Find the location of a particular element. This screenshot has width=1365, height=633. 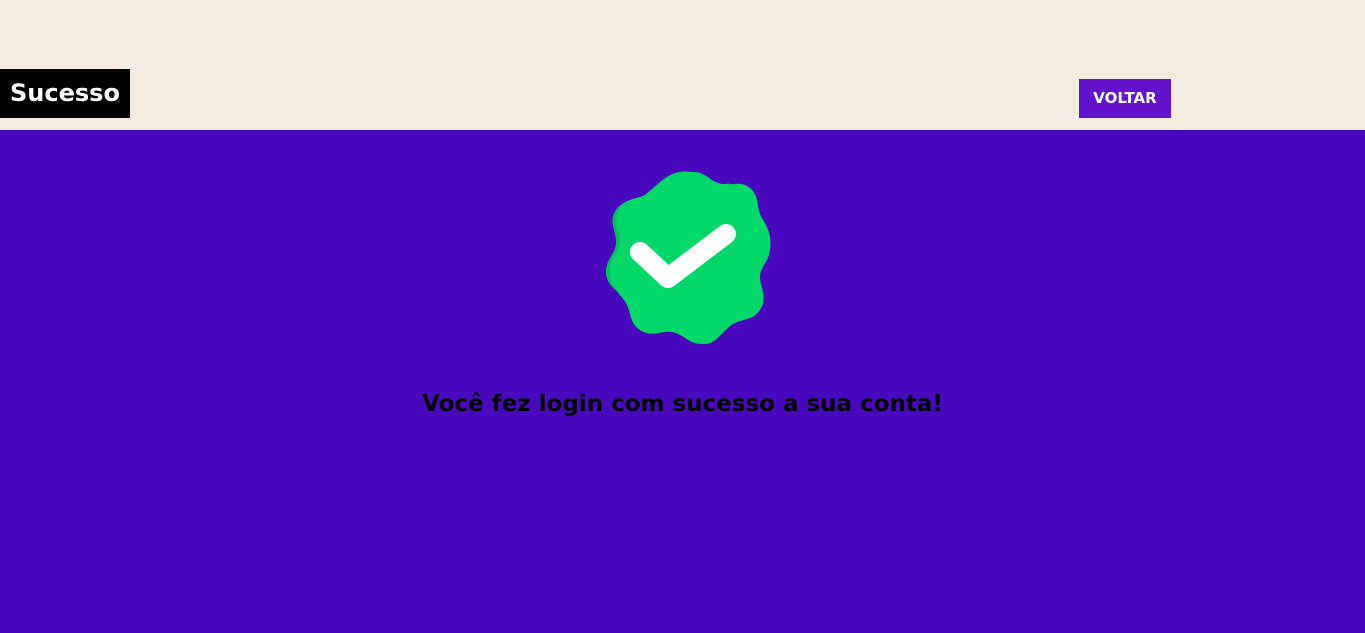

verified-check-badge-icon is located at coordinates (688, 257).